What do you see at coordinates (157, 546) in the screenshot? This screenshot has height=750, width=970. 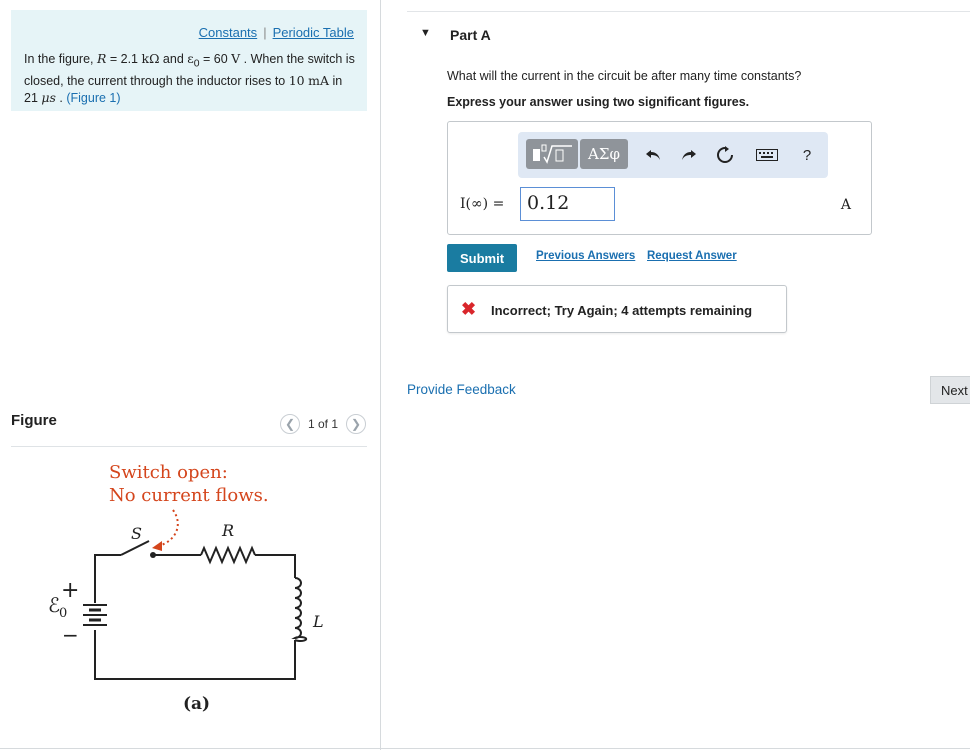 I see `pointer-arrowhead` at bounding box center [157, 546].